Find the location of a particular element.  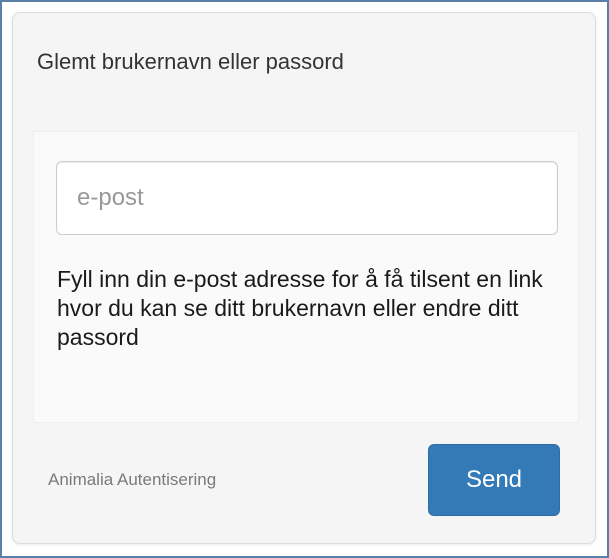

footer-brand-label: Animalia Autentisering is located at coordinates (132, 479).